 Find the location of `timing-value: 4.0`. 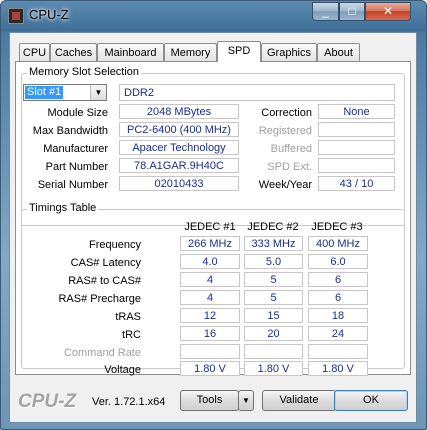

timing-value: 4.0 is located at coordinates (210, 261).